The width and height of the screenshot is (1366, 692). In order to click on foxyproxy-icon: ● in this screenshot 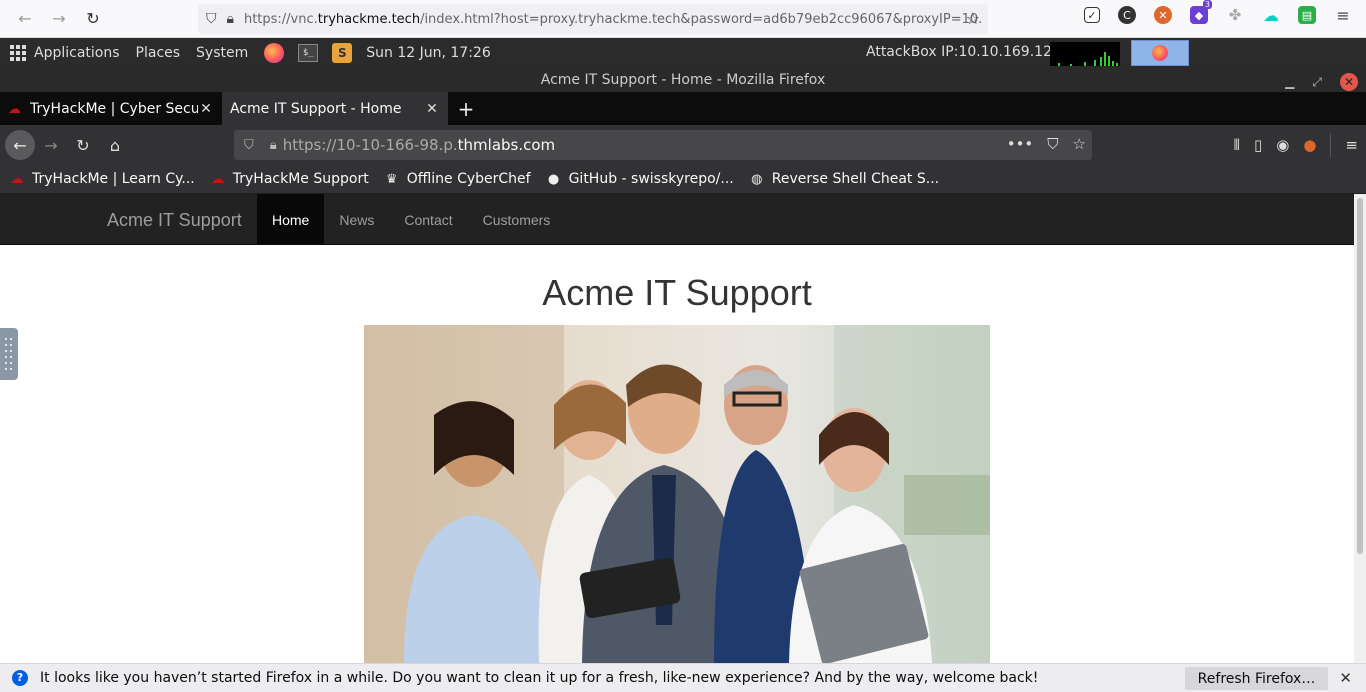, I will do `click(1309, 145)`.